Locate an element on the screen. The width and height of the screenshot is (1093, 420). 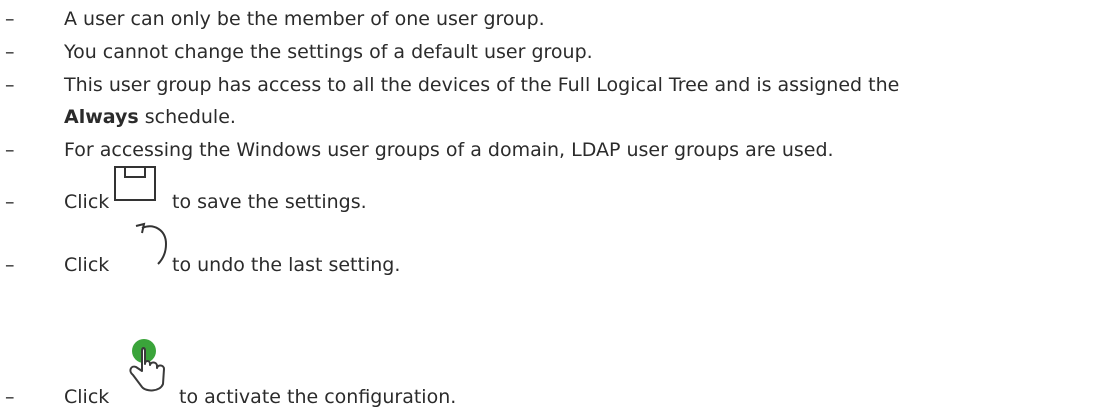
activate-configuration-icon is located at coordinates (147, 365).